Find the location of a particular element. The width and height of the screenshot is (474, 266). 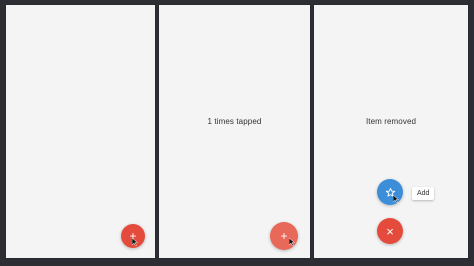

add-item-mini-fab is located at coordinates (390, 192).